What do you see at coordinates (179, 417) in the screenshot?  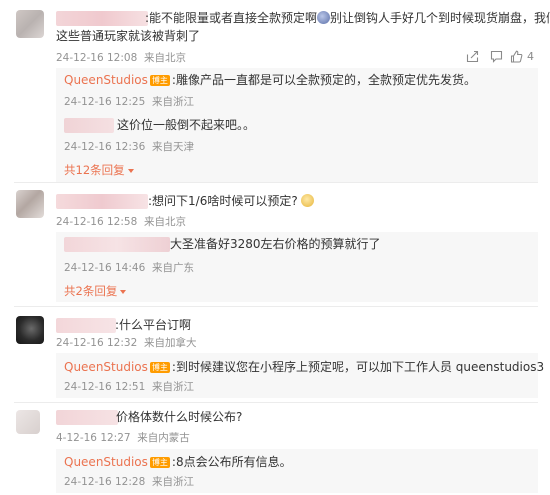 I see `comment-text: 价格体数什么时候公布?` at bounding box center [179, 417].